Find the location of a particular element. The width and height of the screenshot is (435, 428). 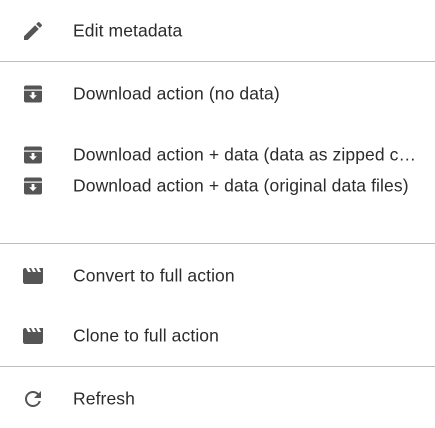

menu-item-label: Refresh is located at coordinates (104, 398).